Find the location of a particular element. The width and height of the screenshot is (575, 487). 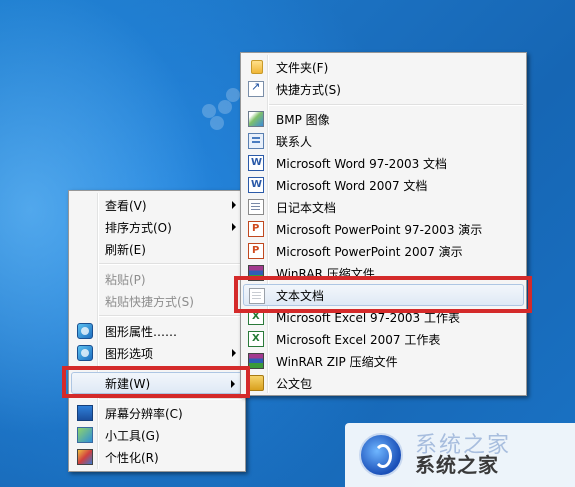

shortcut-icon is located at coordinates (256, 88).